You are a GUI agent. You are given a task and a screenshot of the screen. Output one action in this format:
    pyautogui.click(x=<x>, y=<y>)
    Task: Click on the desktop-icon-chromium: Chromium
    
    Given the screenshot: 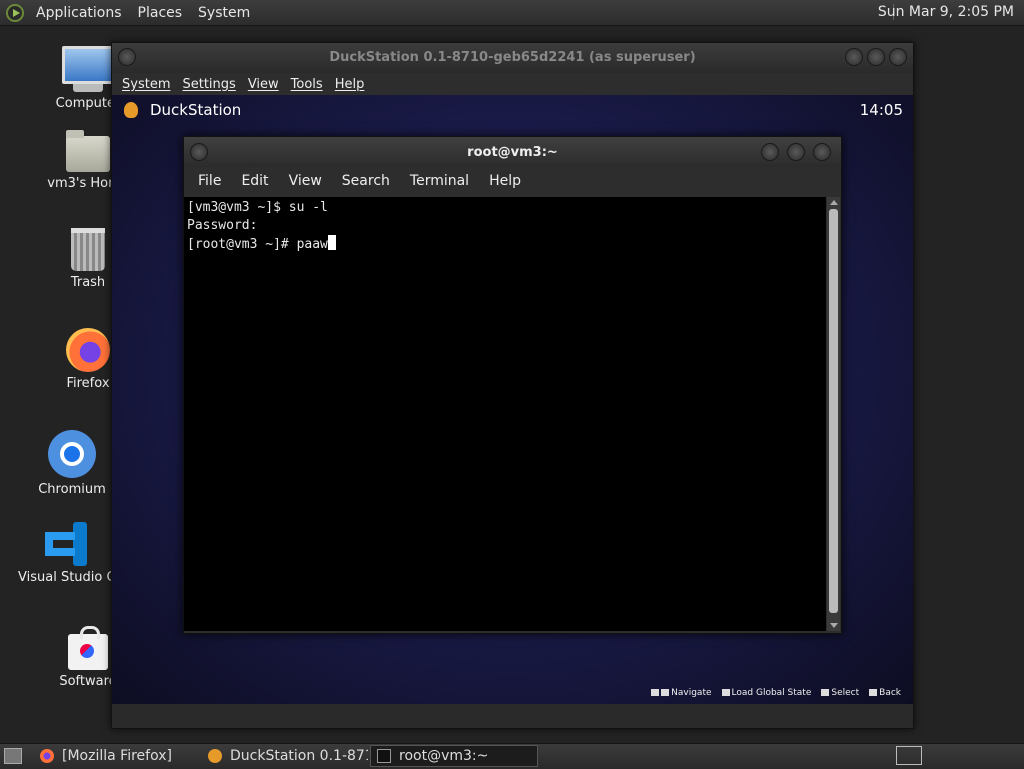 What is the action you would take?
    pyautogui.click(x=72, y=463)
    